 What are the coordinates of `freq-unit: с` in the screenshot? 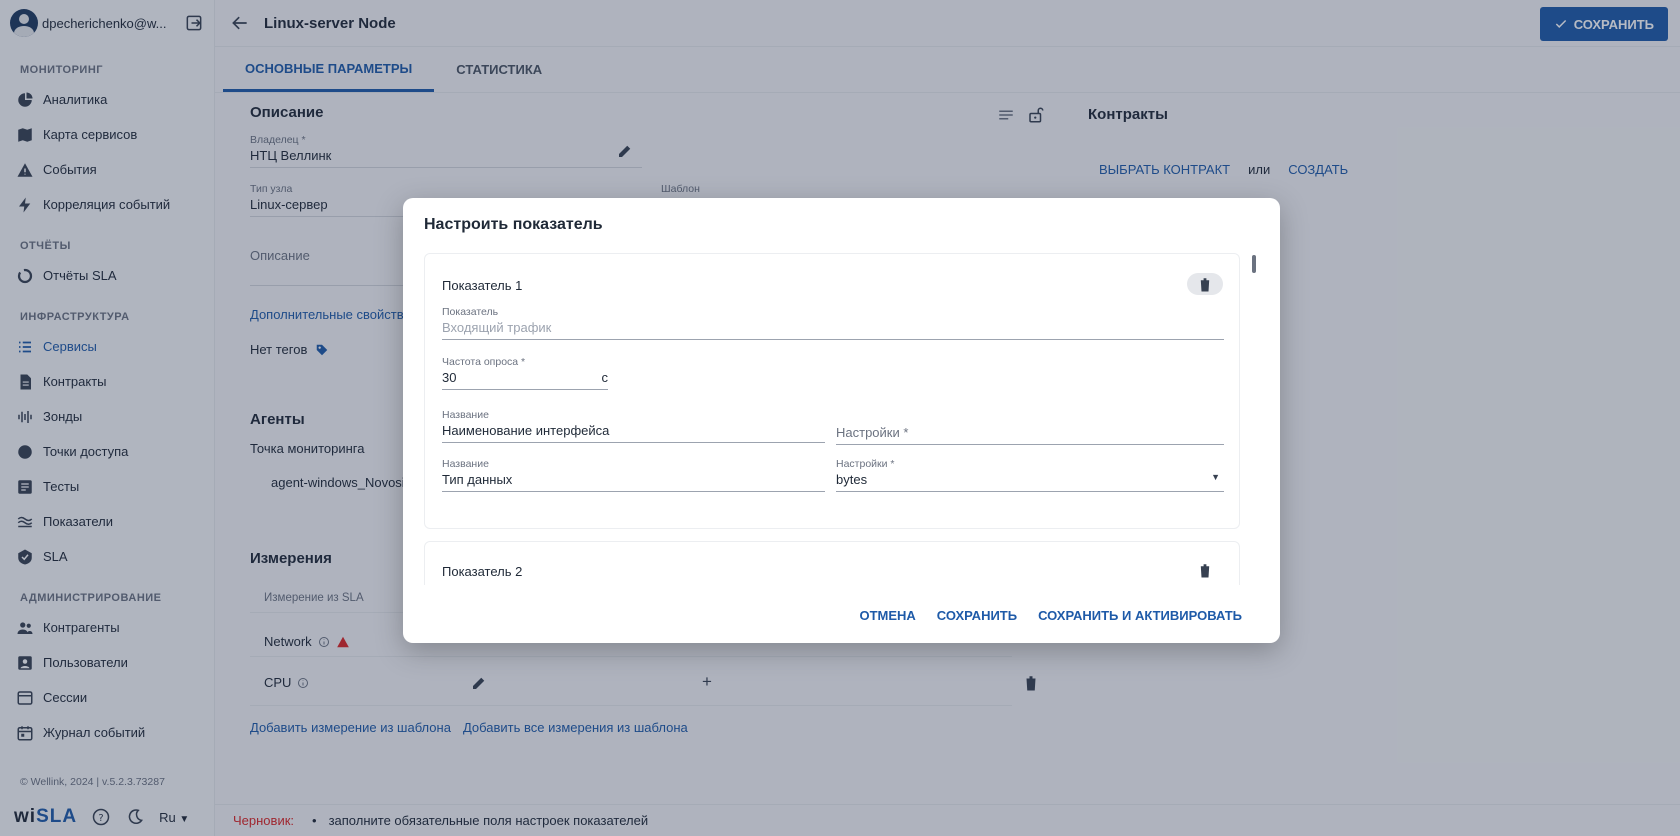 It's located at (605, 377).